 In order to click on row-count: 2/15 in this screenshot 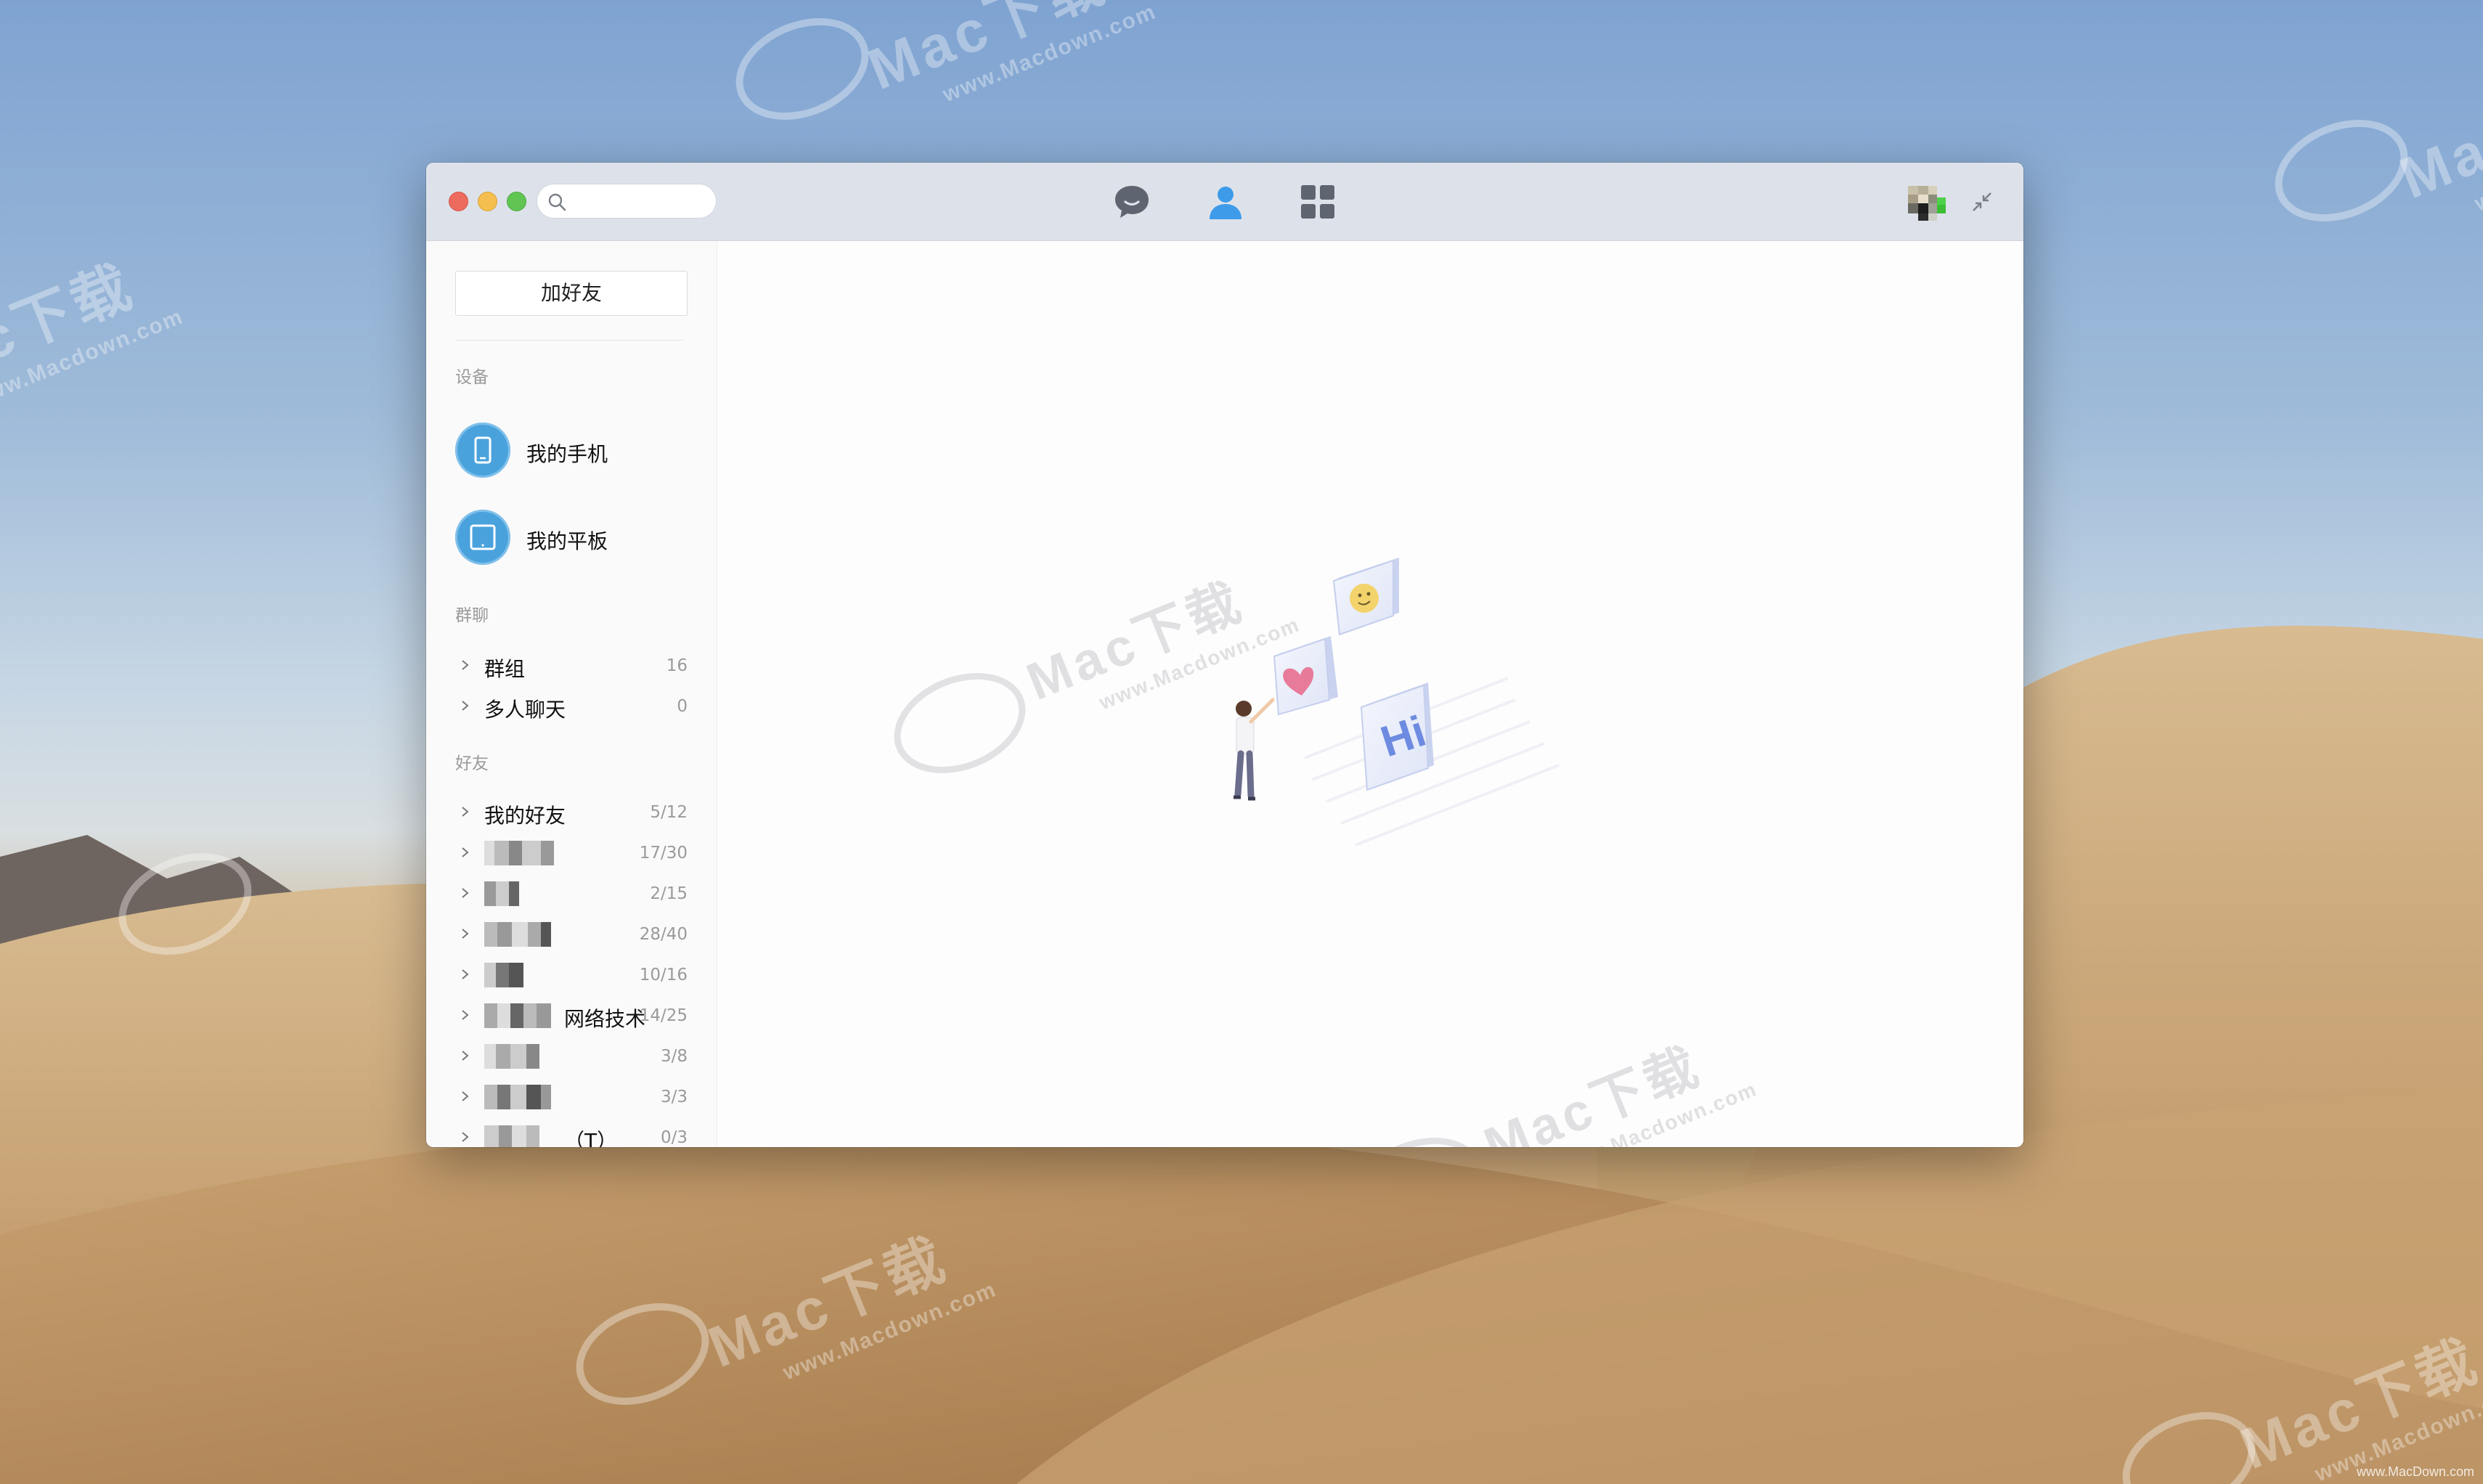, I will do `click(669, 893)`.